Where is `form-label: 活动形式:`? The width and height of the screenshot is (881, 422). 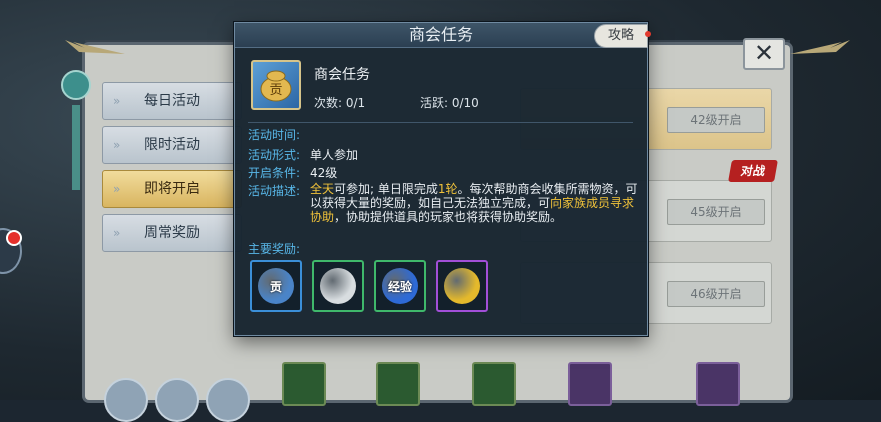 form-label: 活动形式: is located at coordinates (274, 155).